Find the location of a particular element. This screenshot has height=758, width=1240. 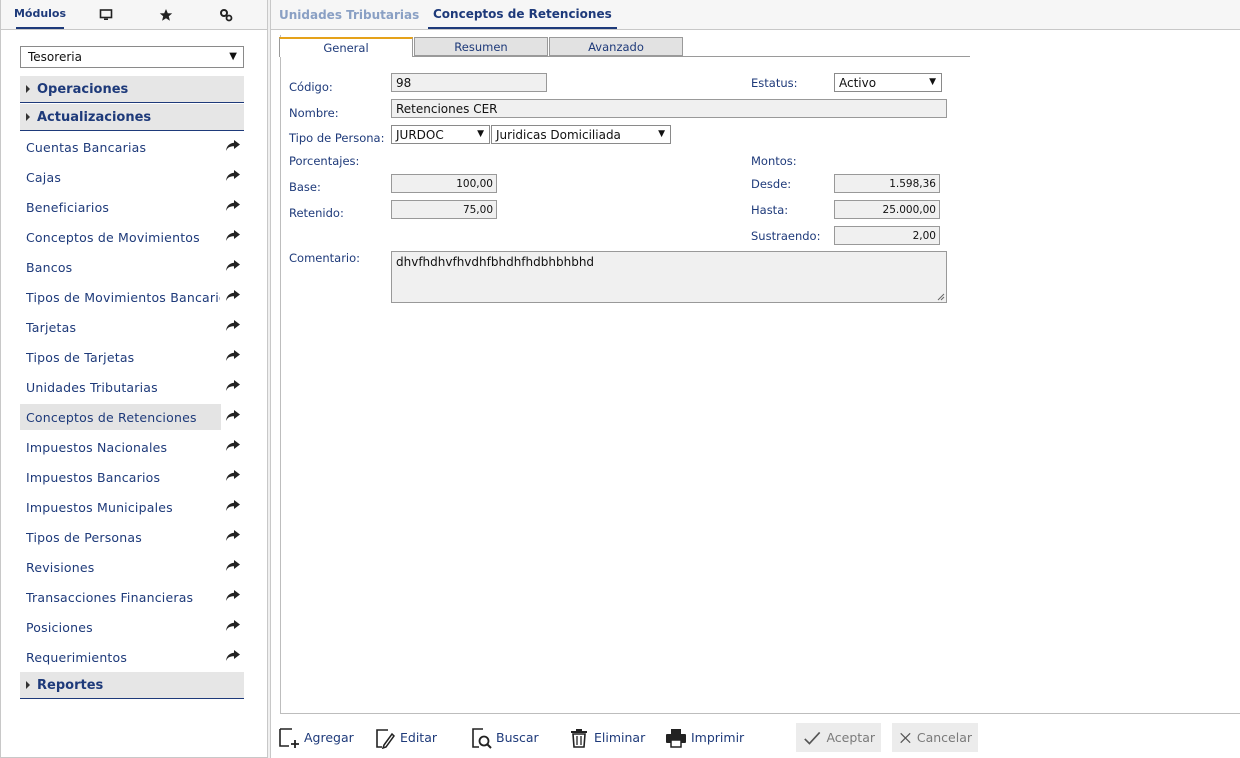

sidebar-item-label: Conceptos de Movimientos is located at coordinates (113, 237).